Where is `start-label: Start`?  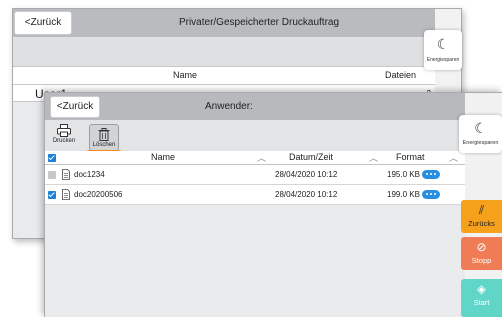
start-label: Start is located at coordinates (481, 302).